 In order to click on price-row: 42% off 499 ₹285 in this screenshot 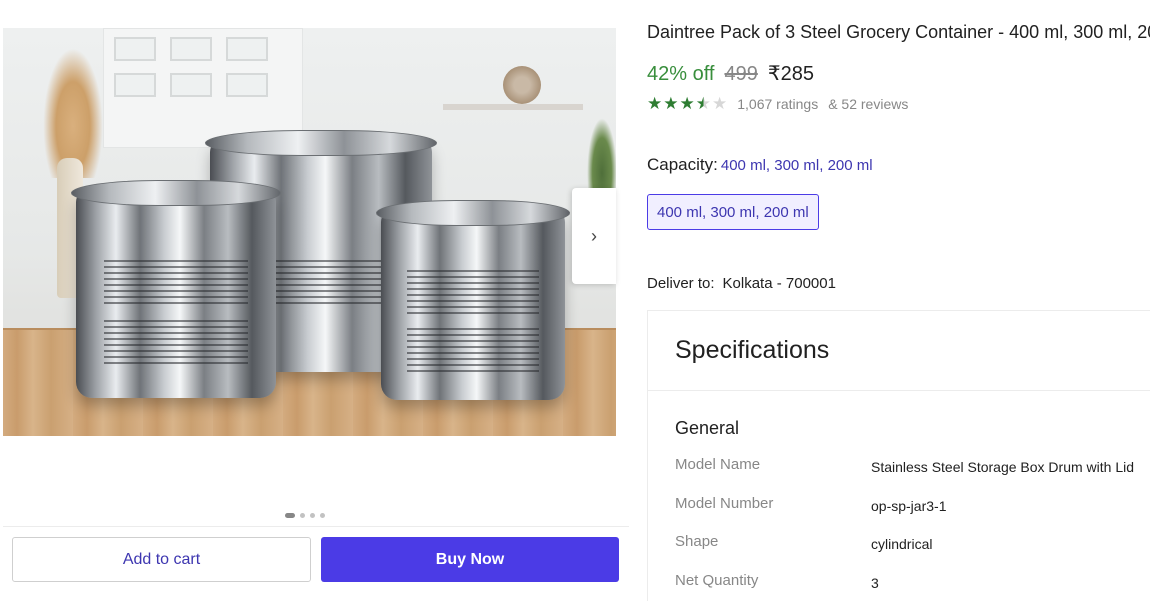, I will do `click(730, 73)`.